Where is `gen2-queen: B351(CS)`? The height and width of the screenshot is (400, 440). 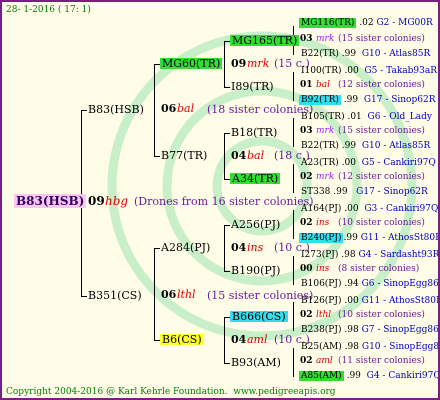 gen2-queen: B351(CS) is located at coordinates (115, 295).